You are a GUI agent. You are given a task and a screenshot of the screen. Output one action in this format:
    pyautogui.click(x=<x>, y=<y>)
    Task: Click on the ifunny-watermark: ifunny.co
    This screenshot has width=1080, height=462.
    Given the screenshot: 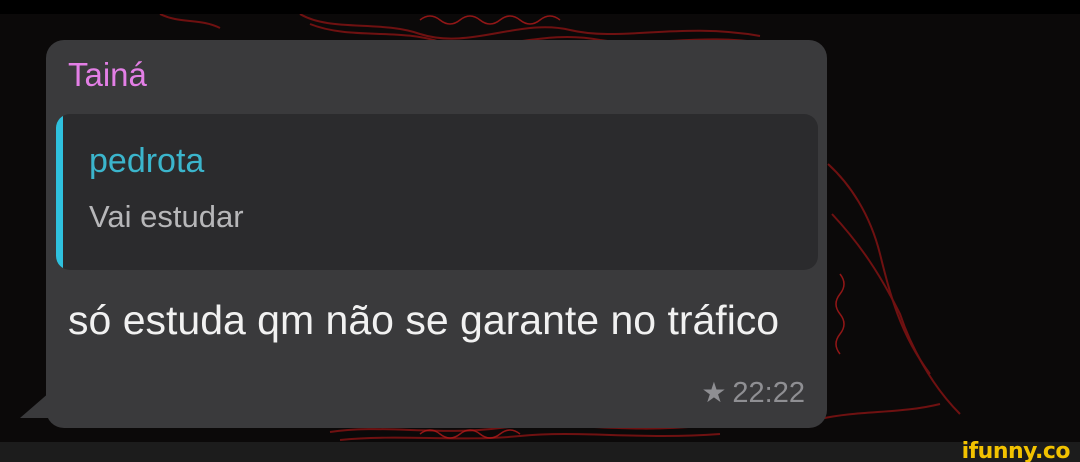 What is the action you would take?
    pyautogui.click(x=1016, y=450)
    